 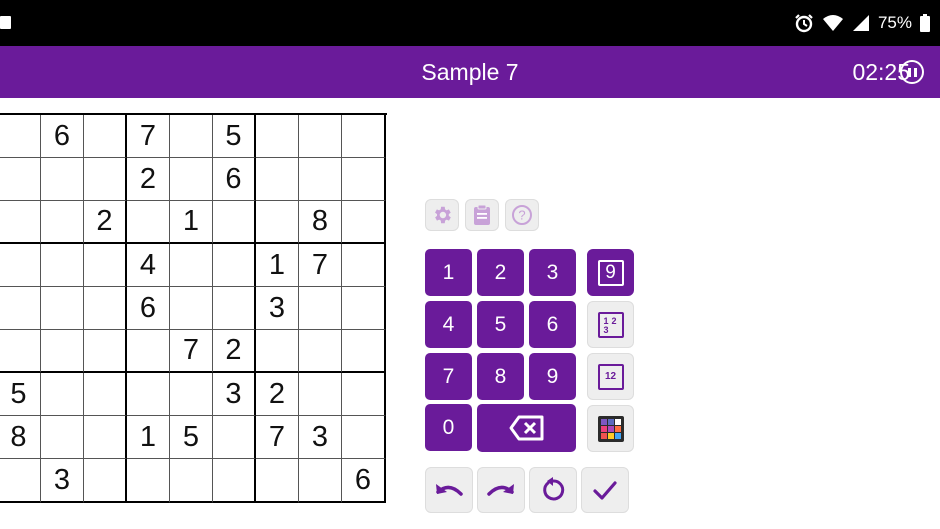 What do you see at coordinates (277, 308) in the screenshot?
I see `cell-r5-c7: 3` at bounding box center [277, 308].